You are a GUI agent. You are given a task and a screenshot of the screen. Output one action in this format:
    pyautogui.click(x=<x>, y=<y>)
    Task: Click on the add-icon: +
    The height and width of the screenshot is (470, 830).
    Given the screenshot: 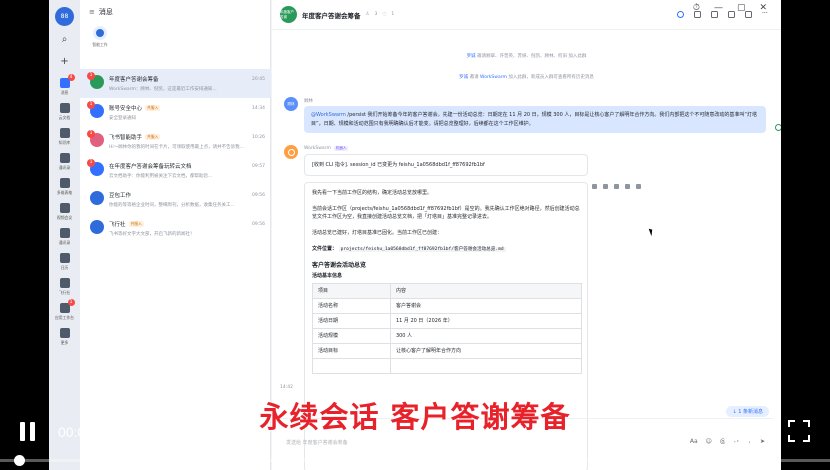 What is the action you would take?
    pyautogui.click(x=64, y=61)
    